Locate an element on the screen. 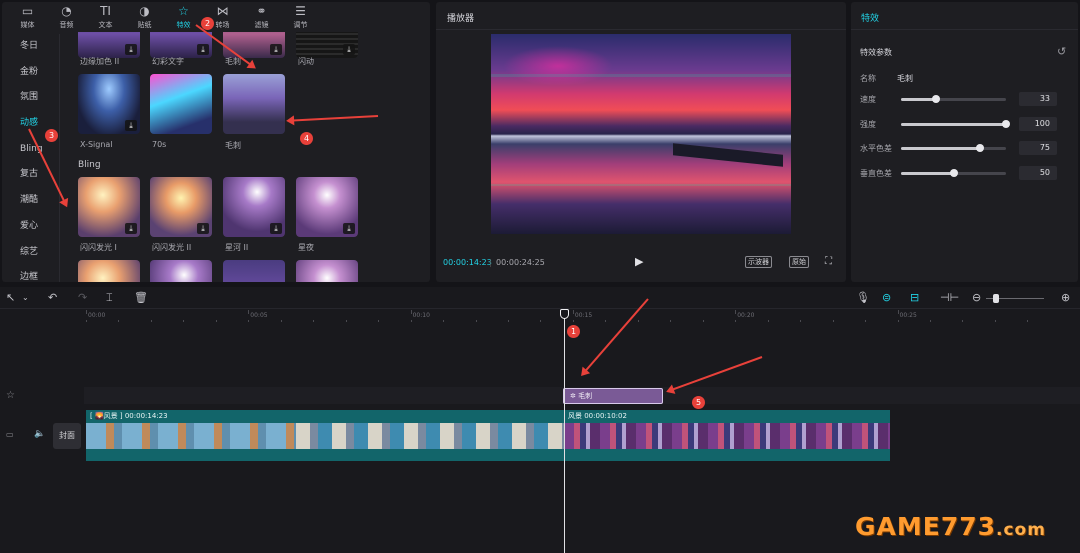  toolbar-tab: ☰ 调节 is located at coordinates (300, 17).